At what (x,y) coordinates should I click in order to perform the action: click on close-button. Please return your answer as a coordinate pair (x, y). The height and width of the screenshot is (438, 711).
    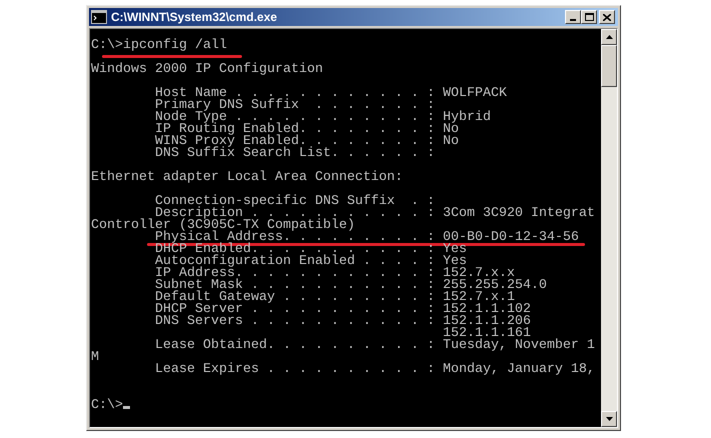
    Looking at the image, I should click on (607, 17).